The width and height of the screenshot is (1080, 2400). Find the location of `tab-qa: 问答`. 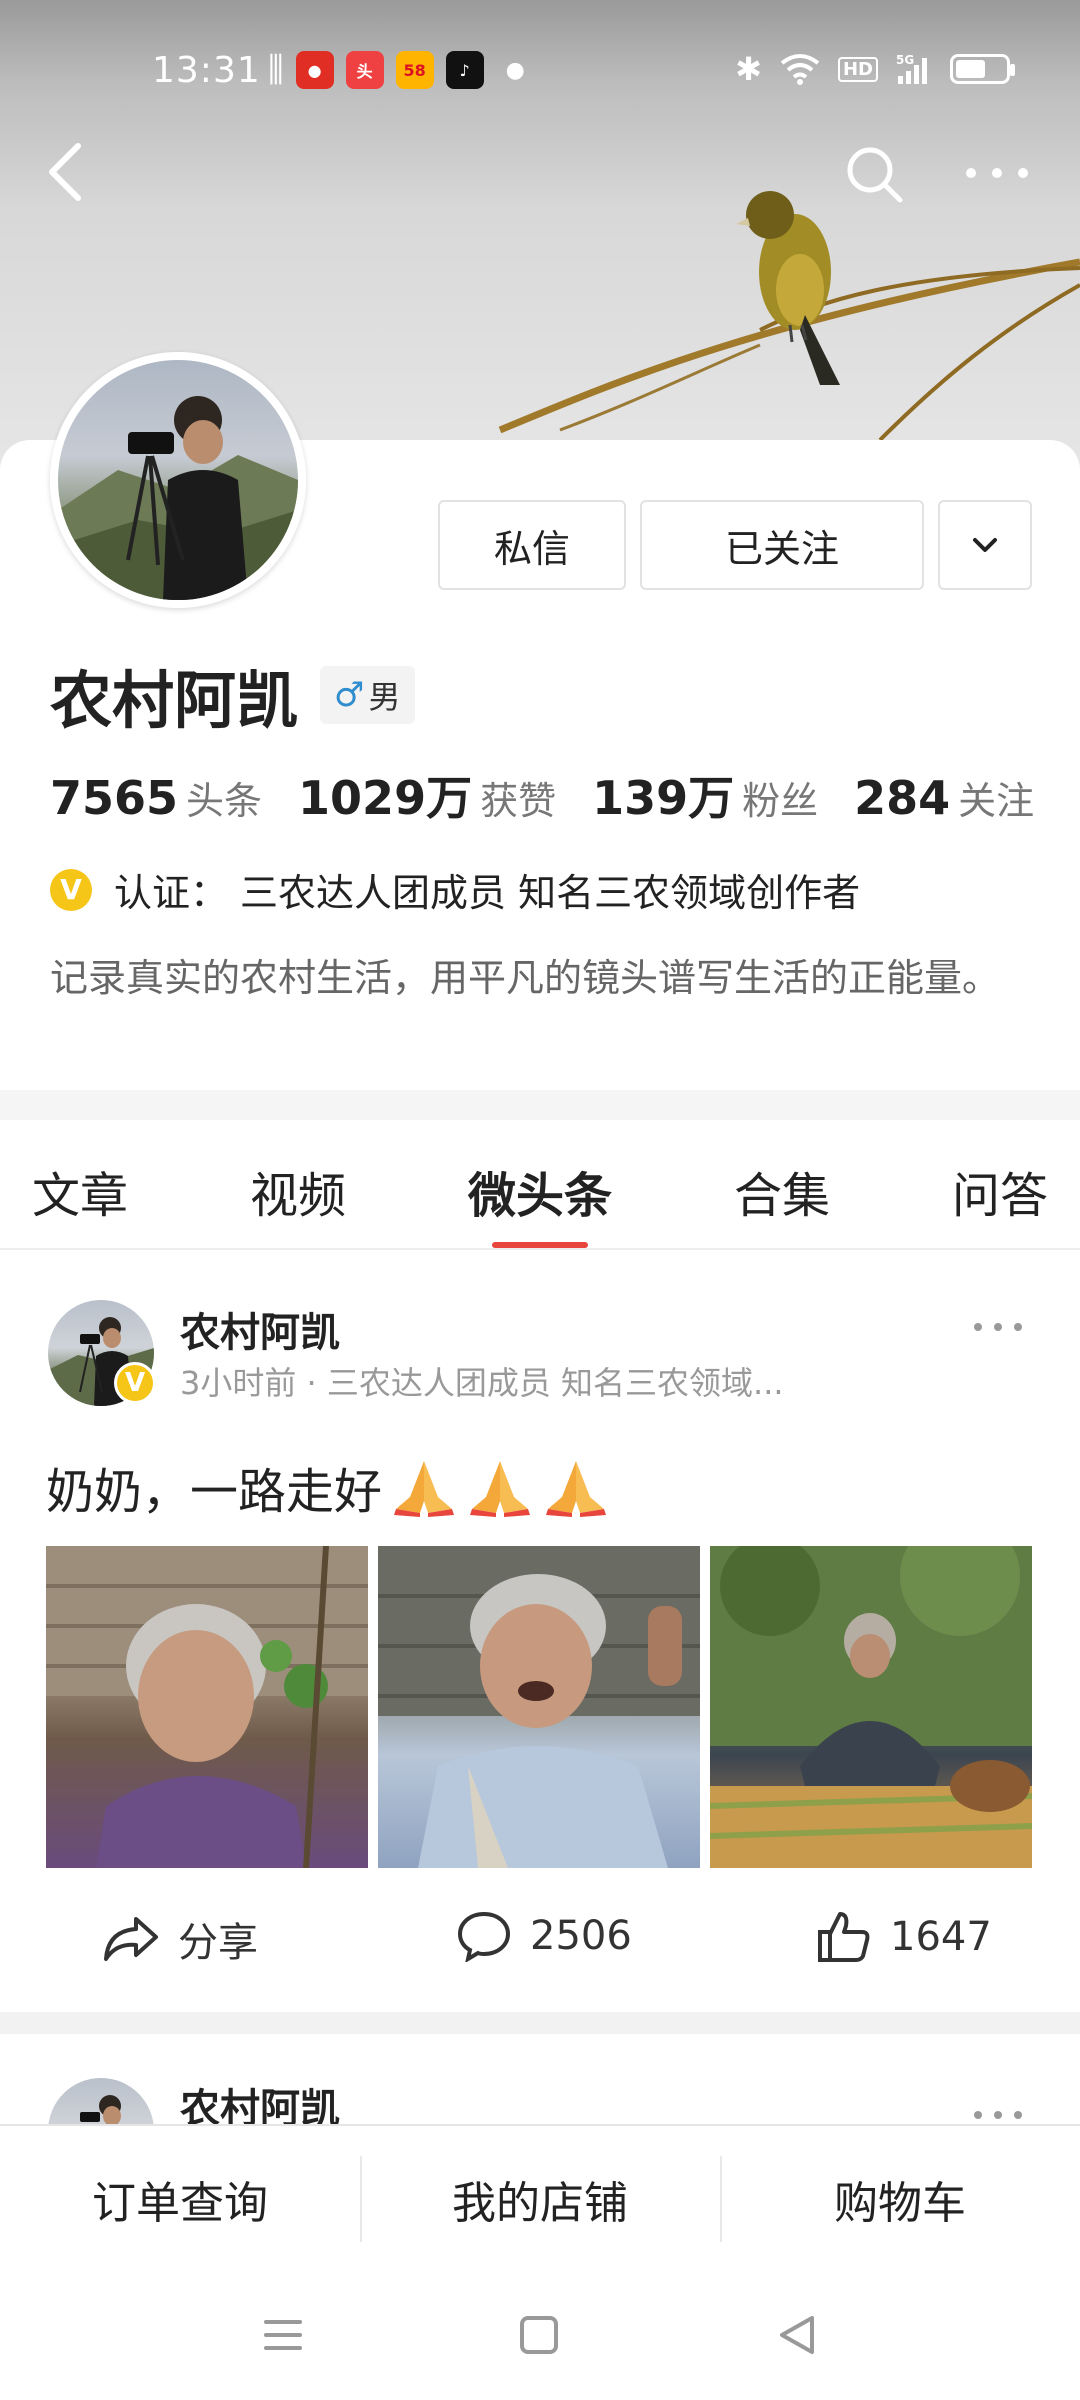

tab-qa: 问答 is located at coordinates (1000, 1191).